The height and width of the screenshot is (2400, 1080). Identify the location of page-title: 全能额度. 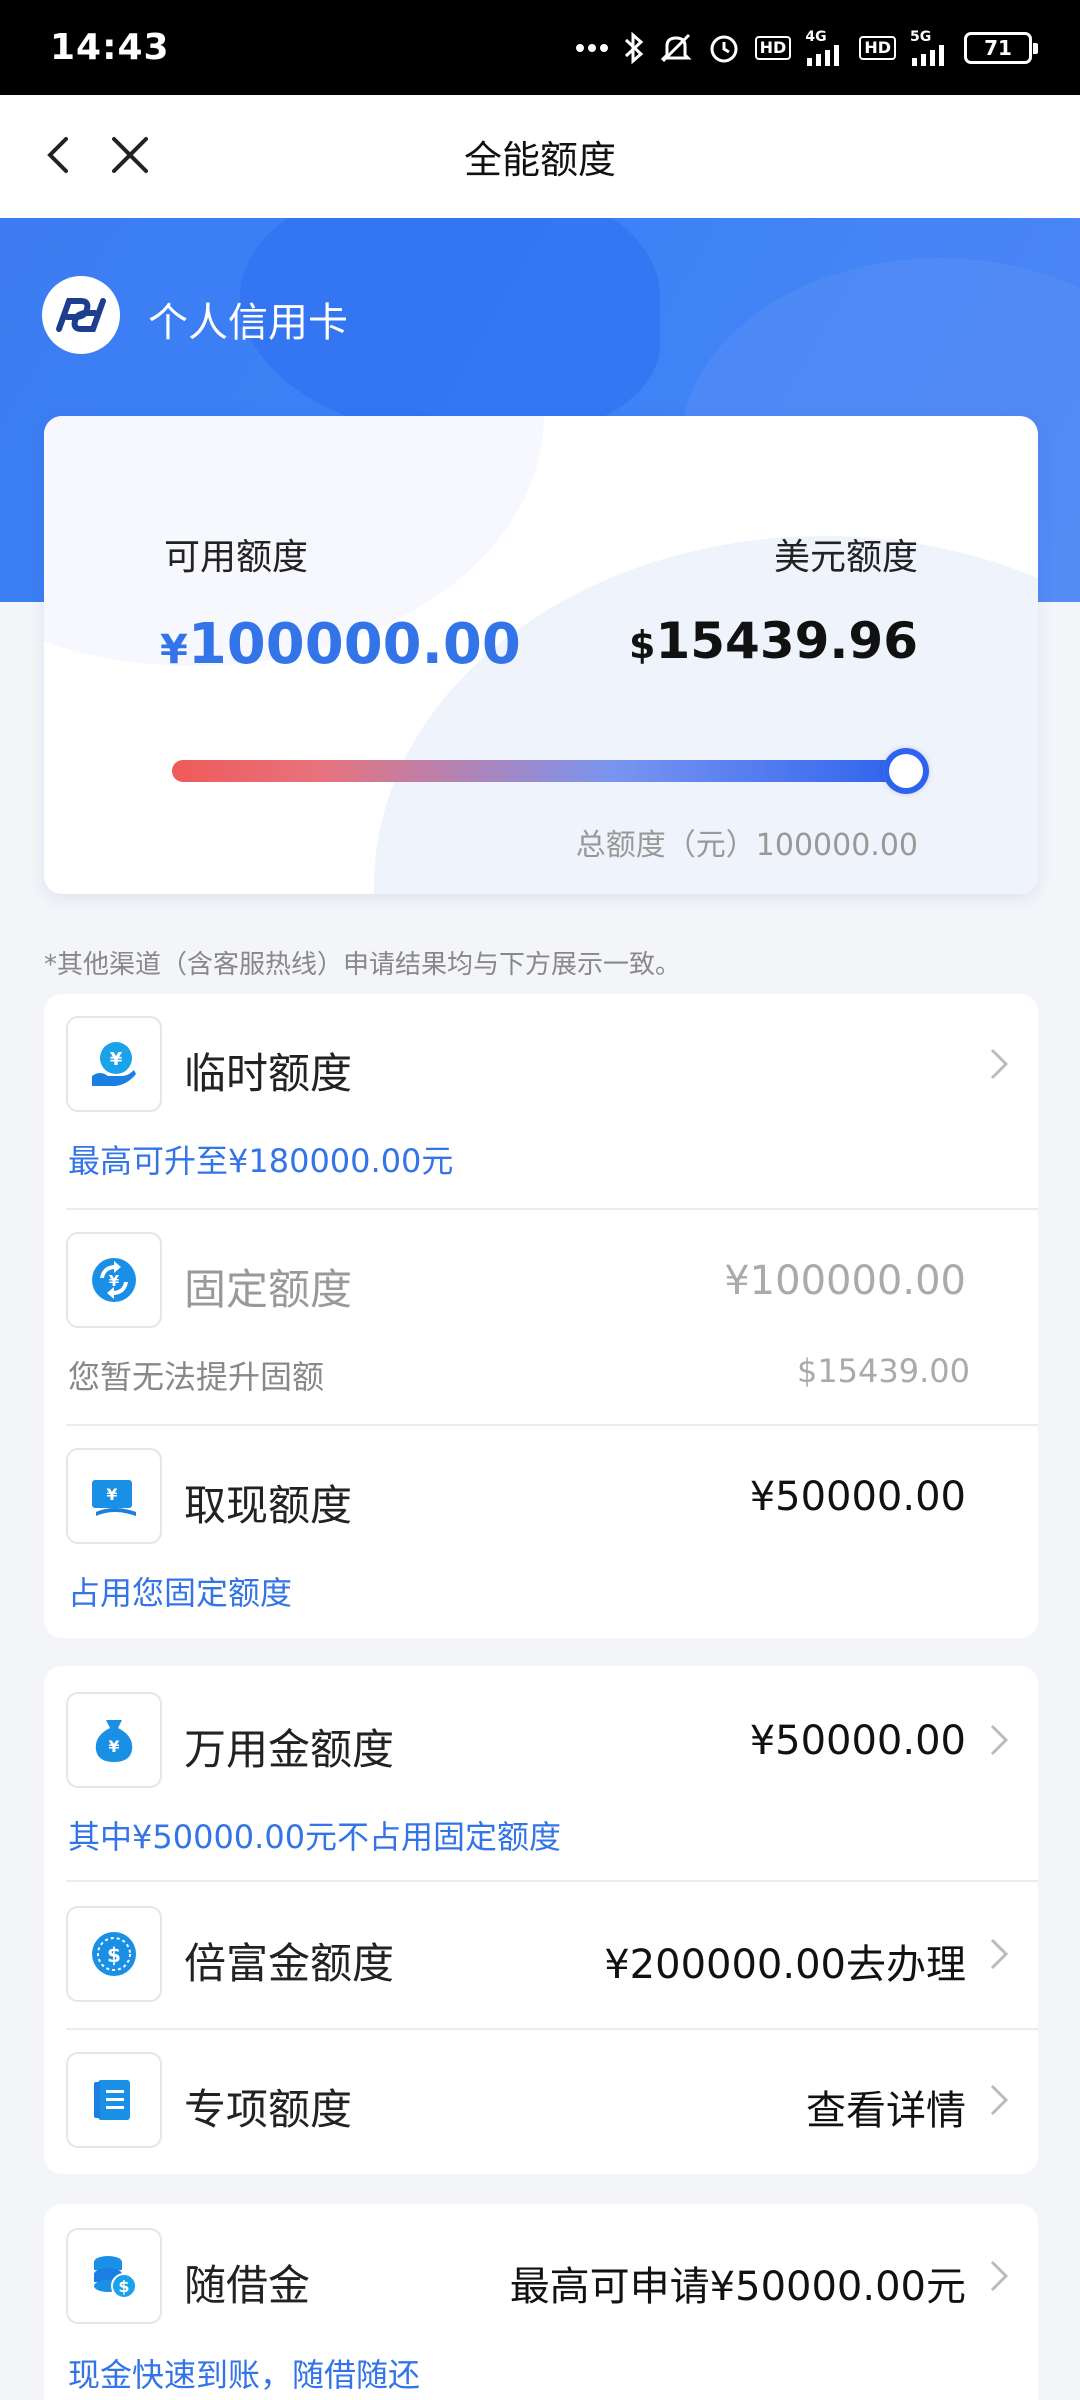
(539, 160).